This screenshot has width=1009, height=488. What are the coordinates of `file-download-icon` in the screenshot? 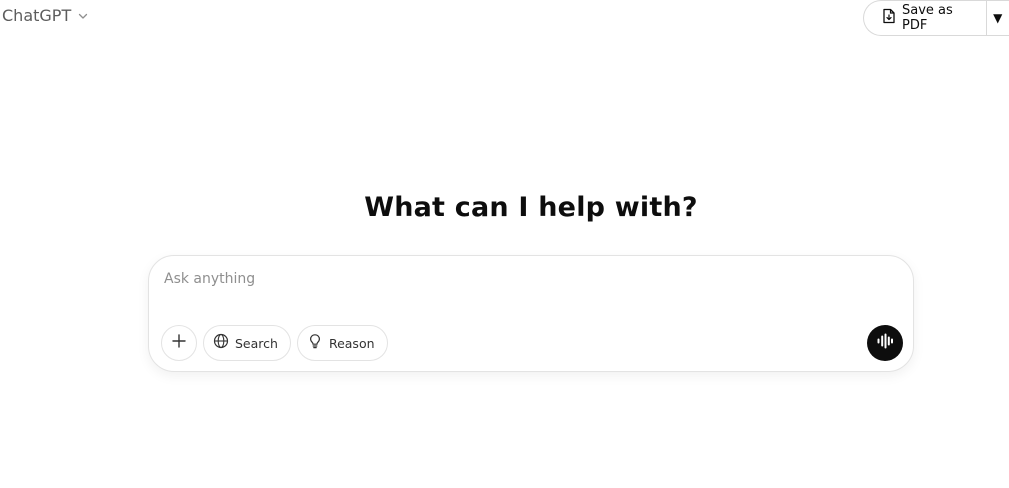 It's located at (889, 18).